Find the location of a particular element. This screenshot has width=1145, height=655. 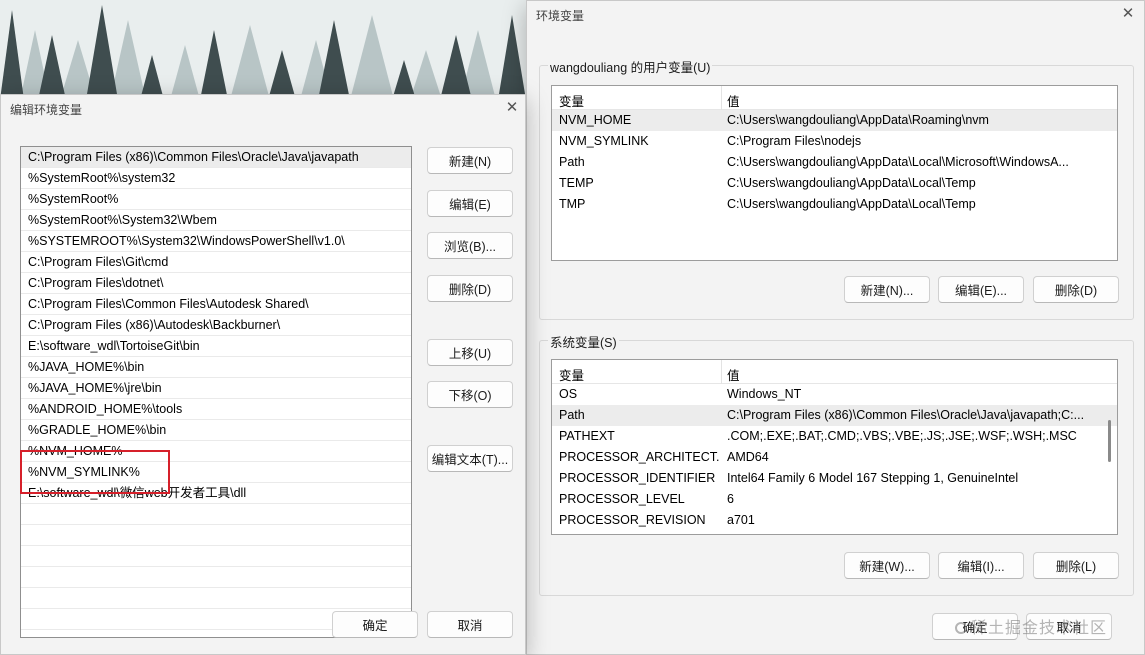

table-row: PROCESSOR_LEVEL 6 is located at coordinates (834, 499).